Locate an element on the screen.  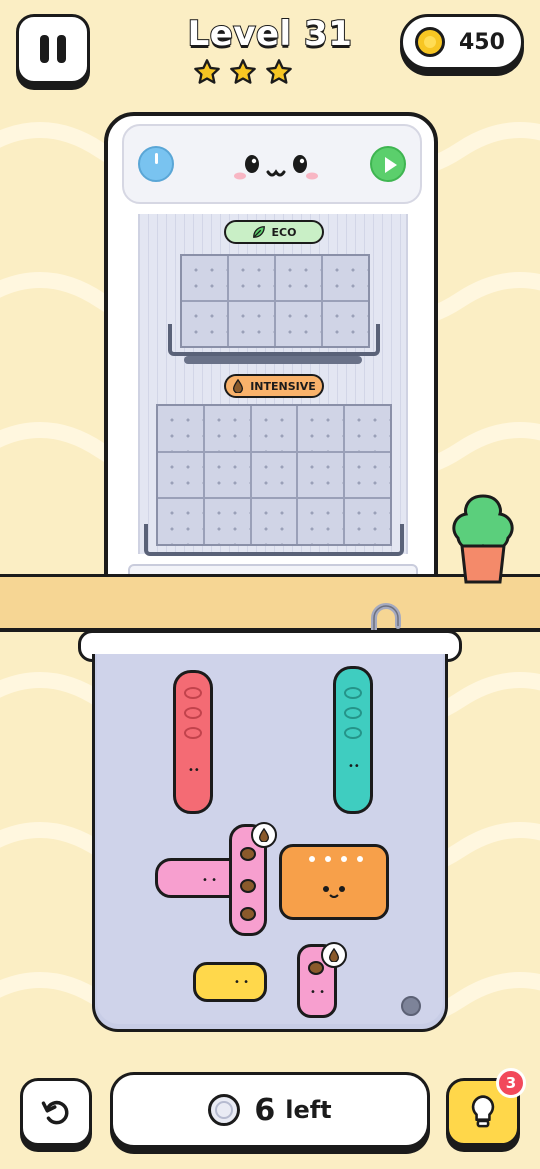
orange-pot-piece is located at coordinates (334, 882).